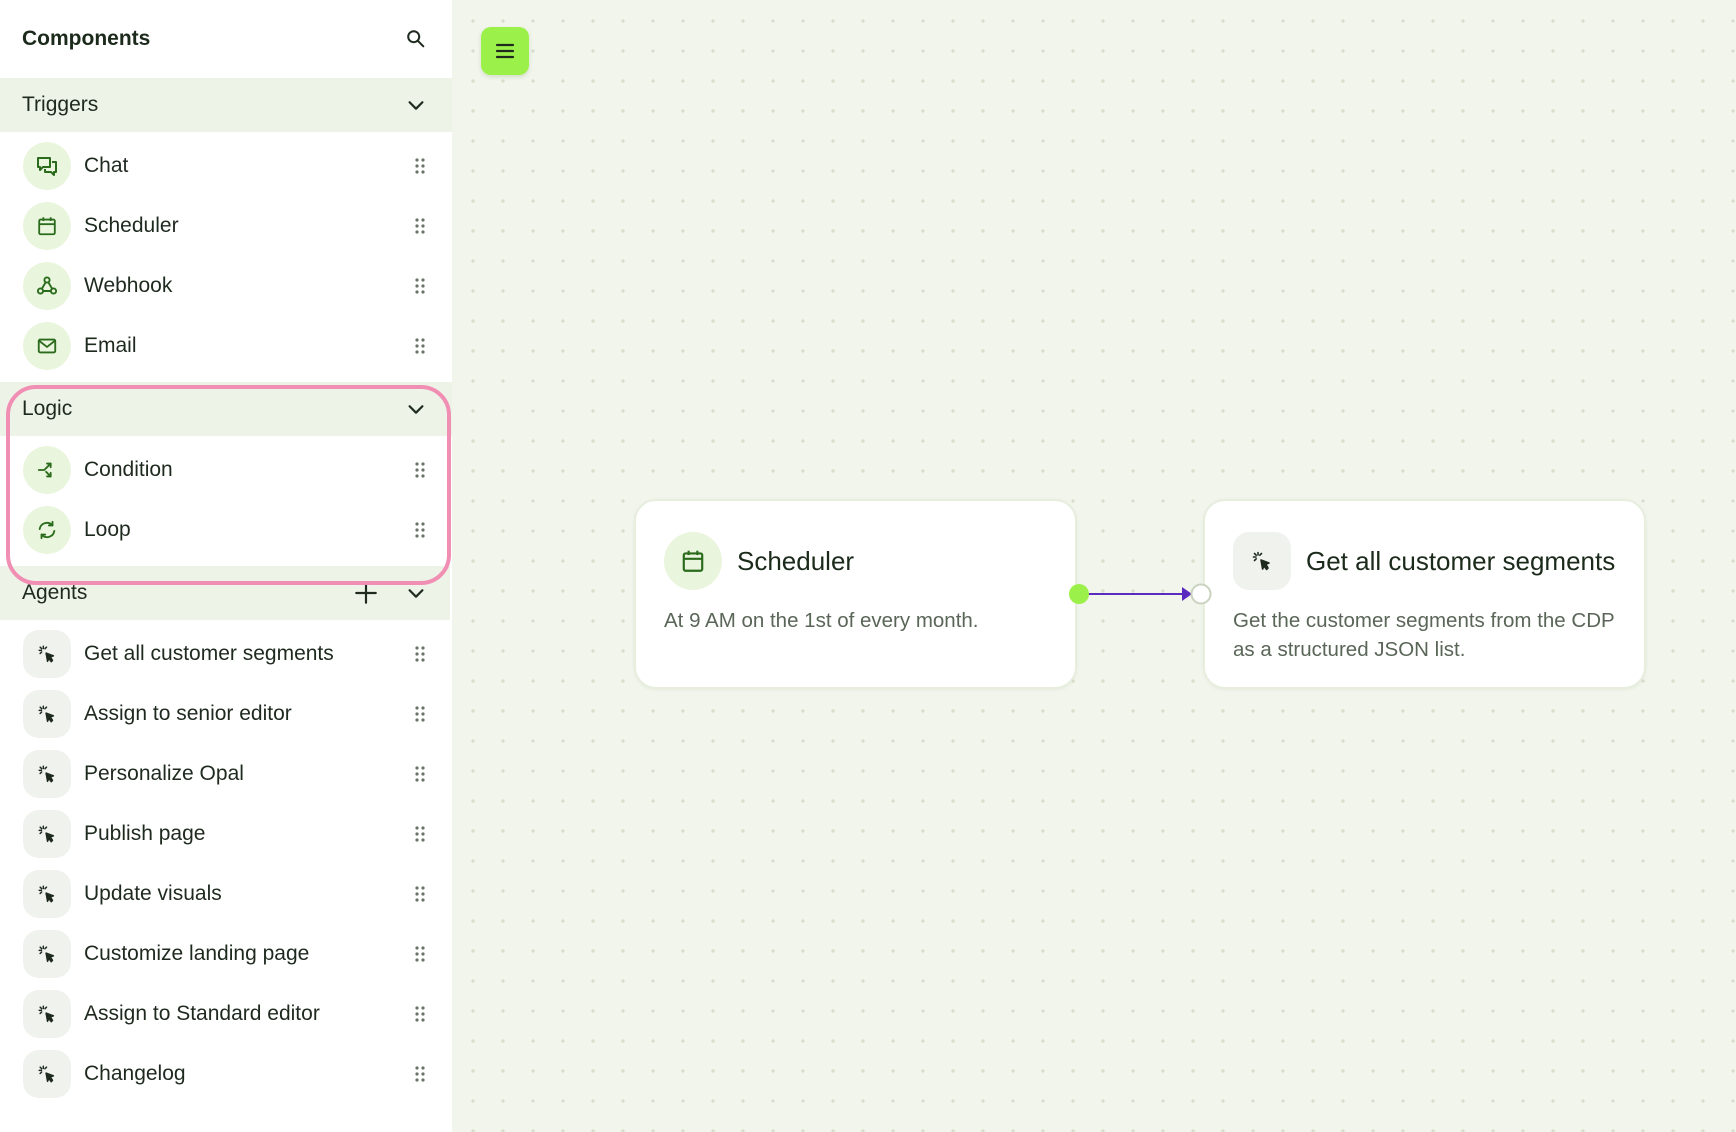  I want to click on item-label: Scheduler, so click(131, 225).